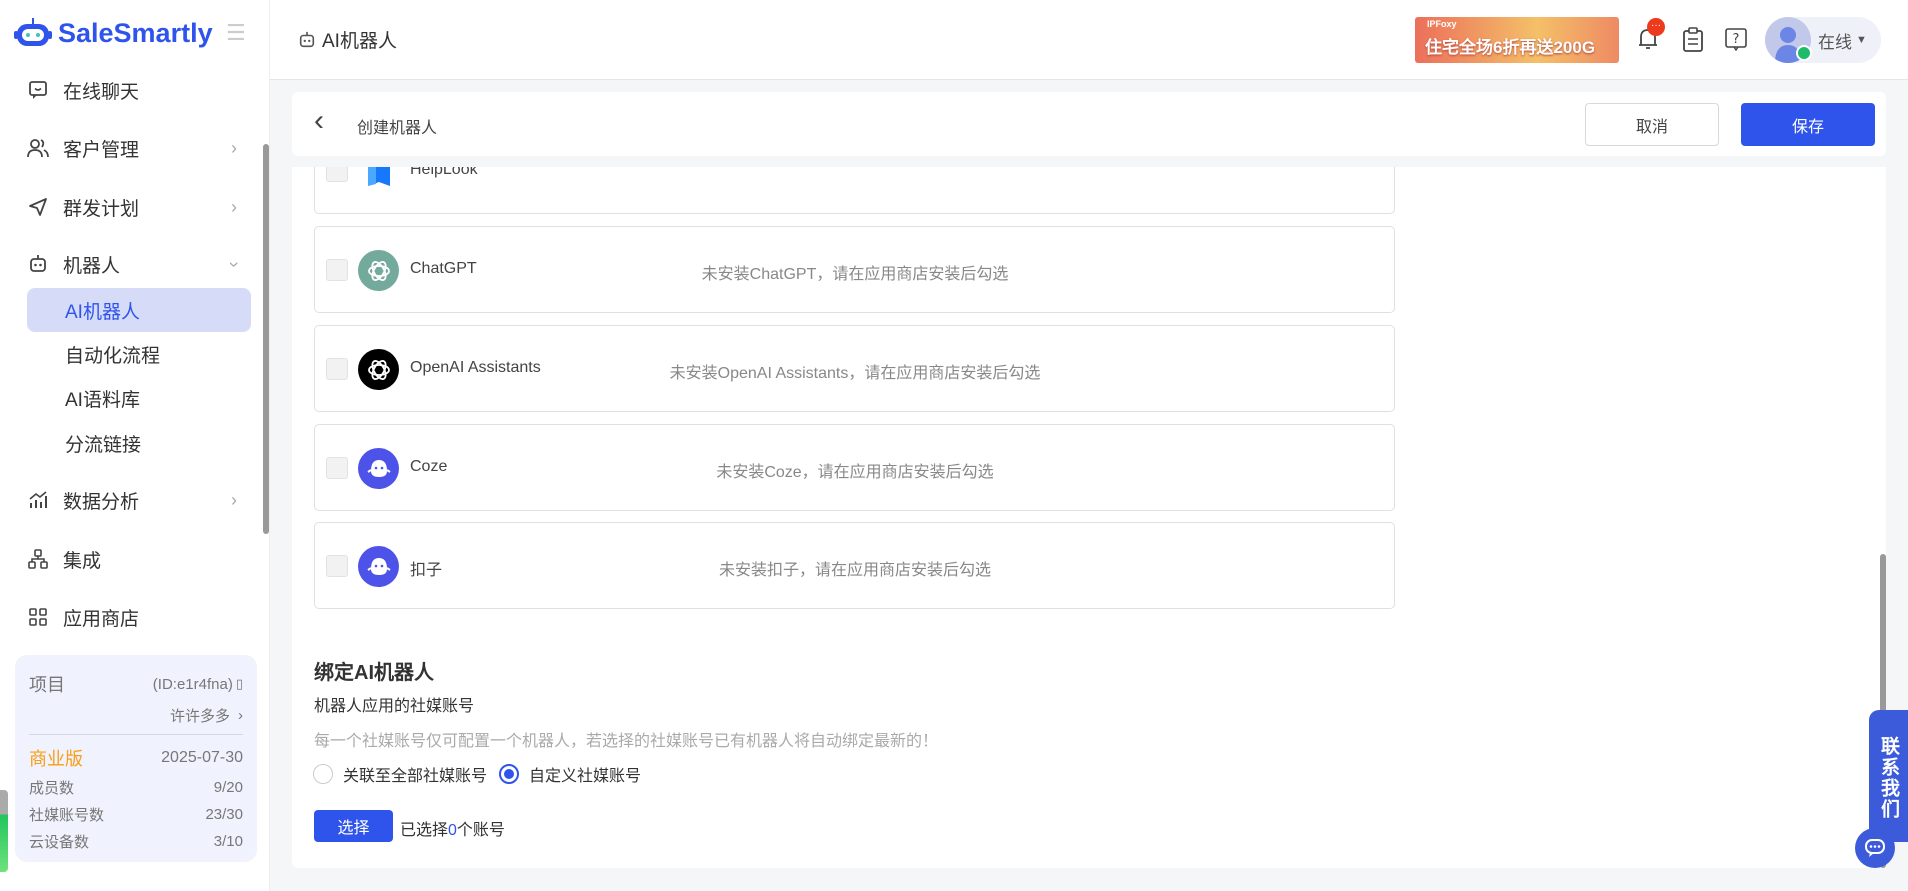 The width and height of the screenshot is (1908, 891). Describe the element at coordinates (1835, 42) in the screenshot. I see `user-status: 在线` at that location.